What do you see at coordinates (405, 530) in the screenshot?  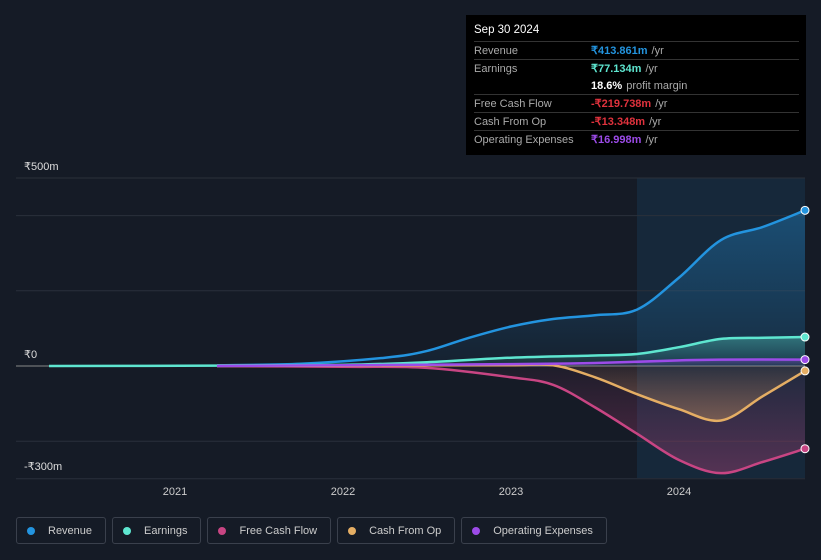 I see `legend-label: Cash From Op` at bounding box center [405, 530].